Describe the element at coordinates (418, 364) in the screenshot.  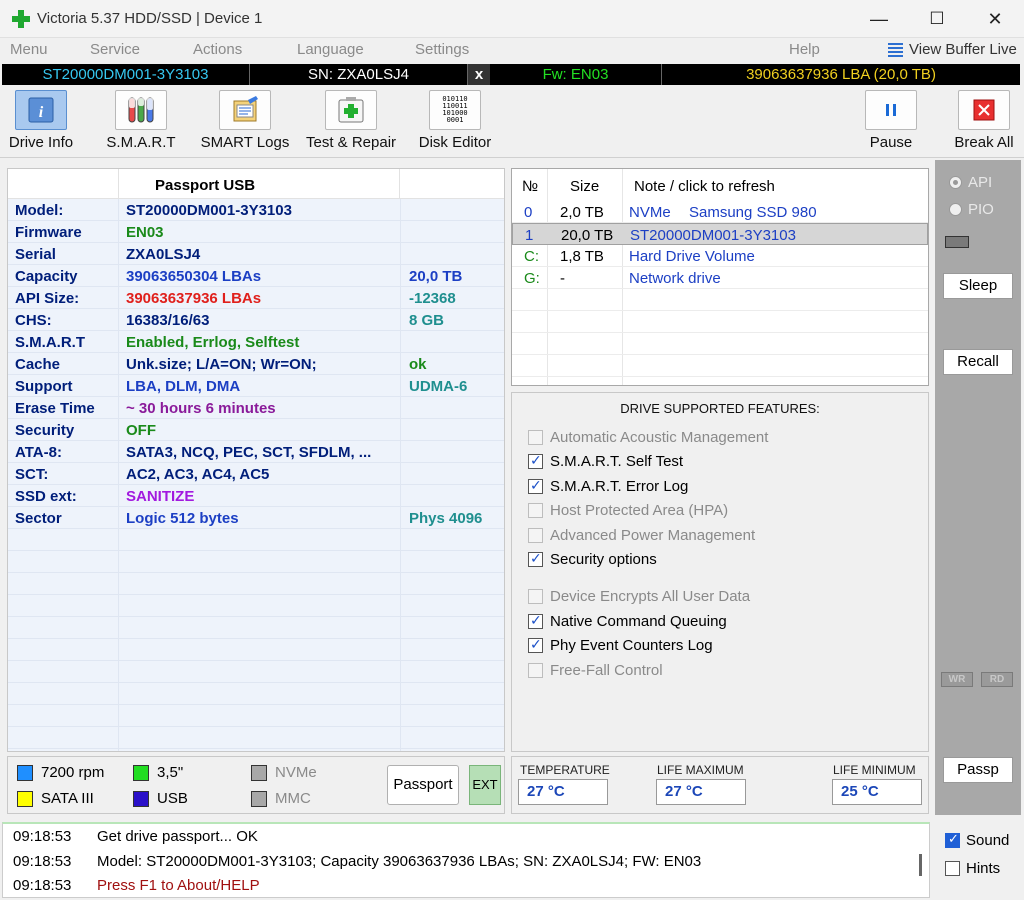
I see `passport-extra: ok` at that location.